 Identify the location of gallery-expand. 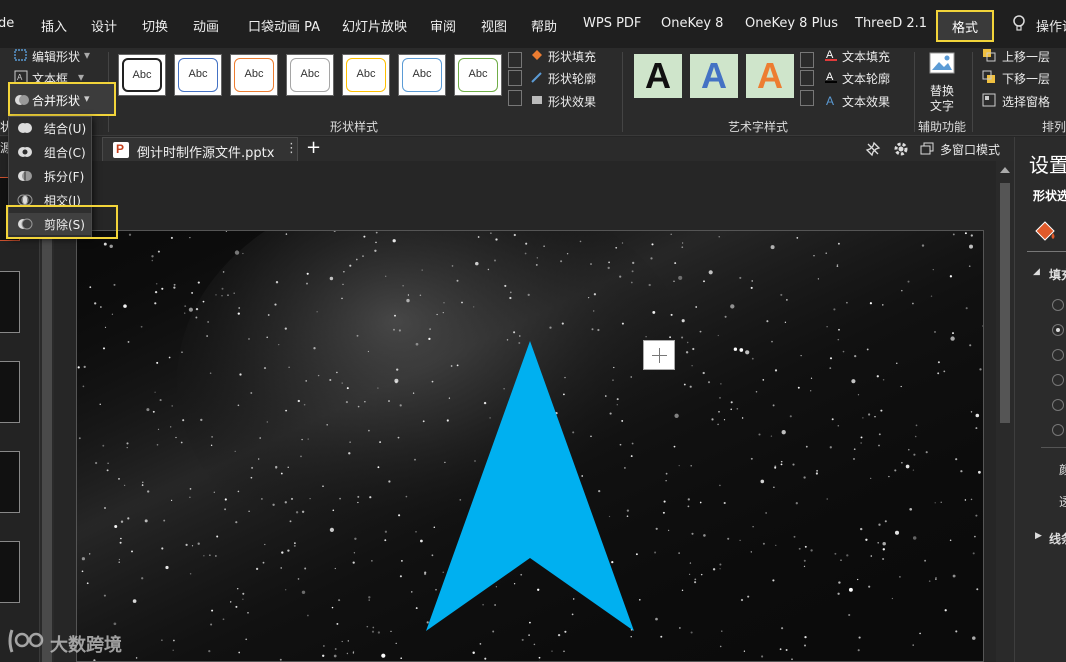
(515, 98).